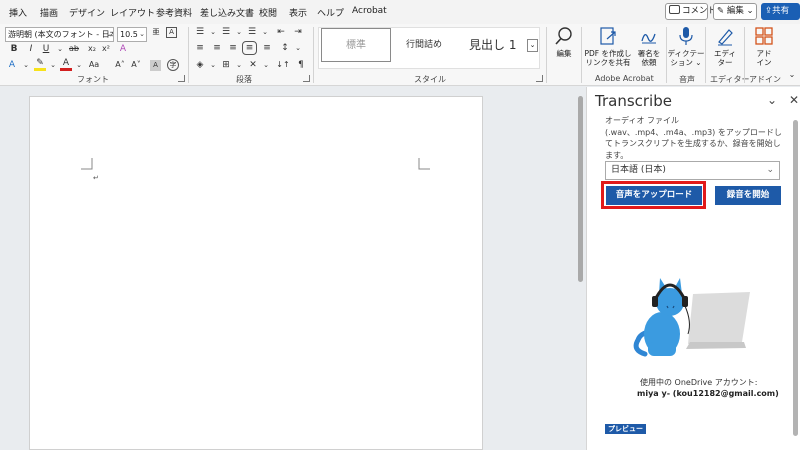  I want to click on styles-more-button: ⌄, so click(532, 45).